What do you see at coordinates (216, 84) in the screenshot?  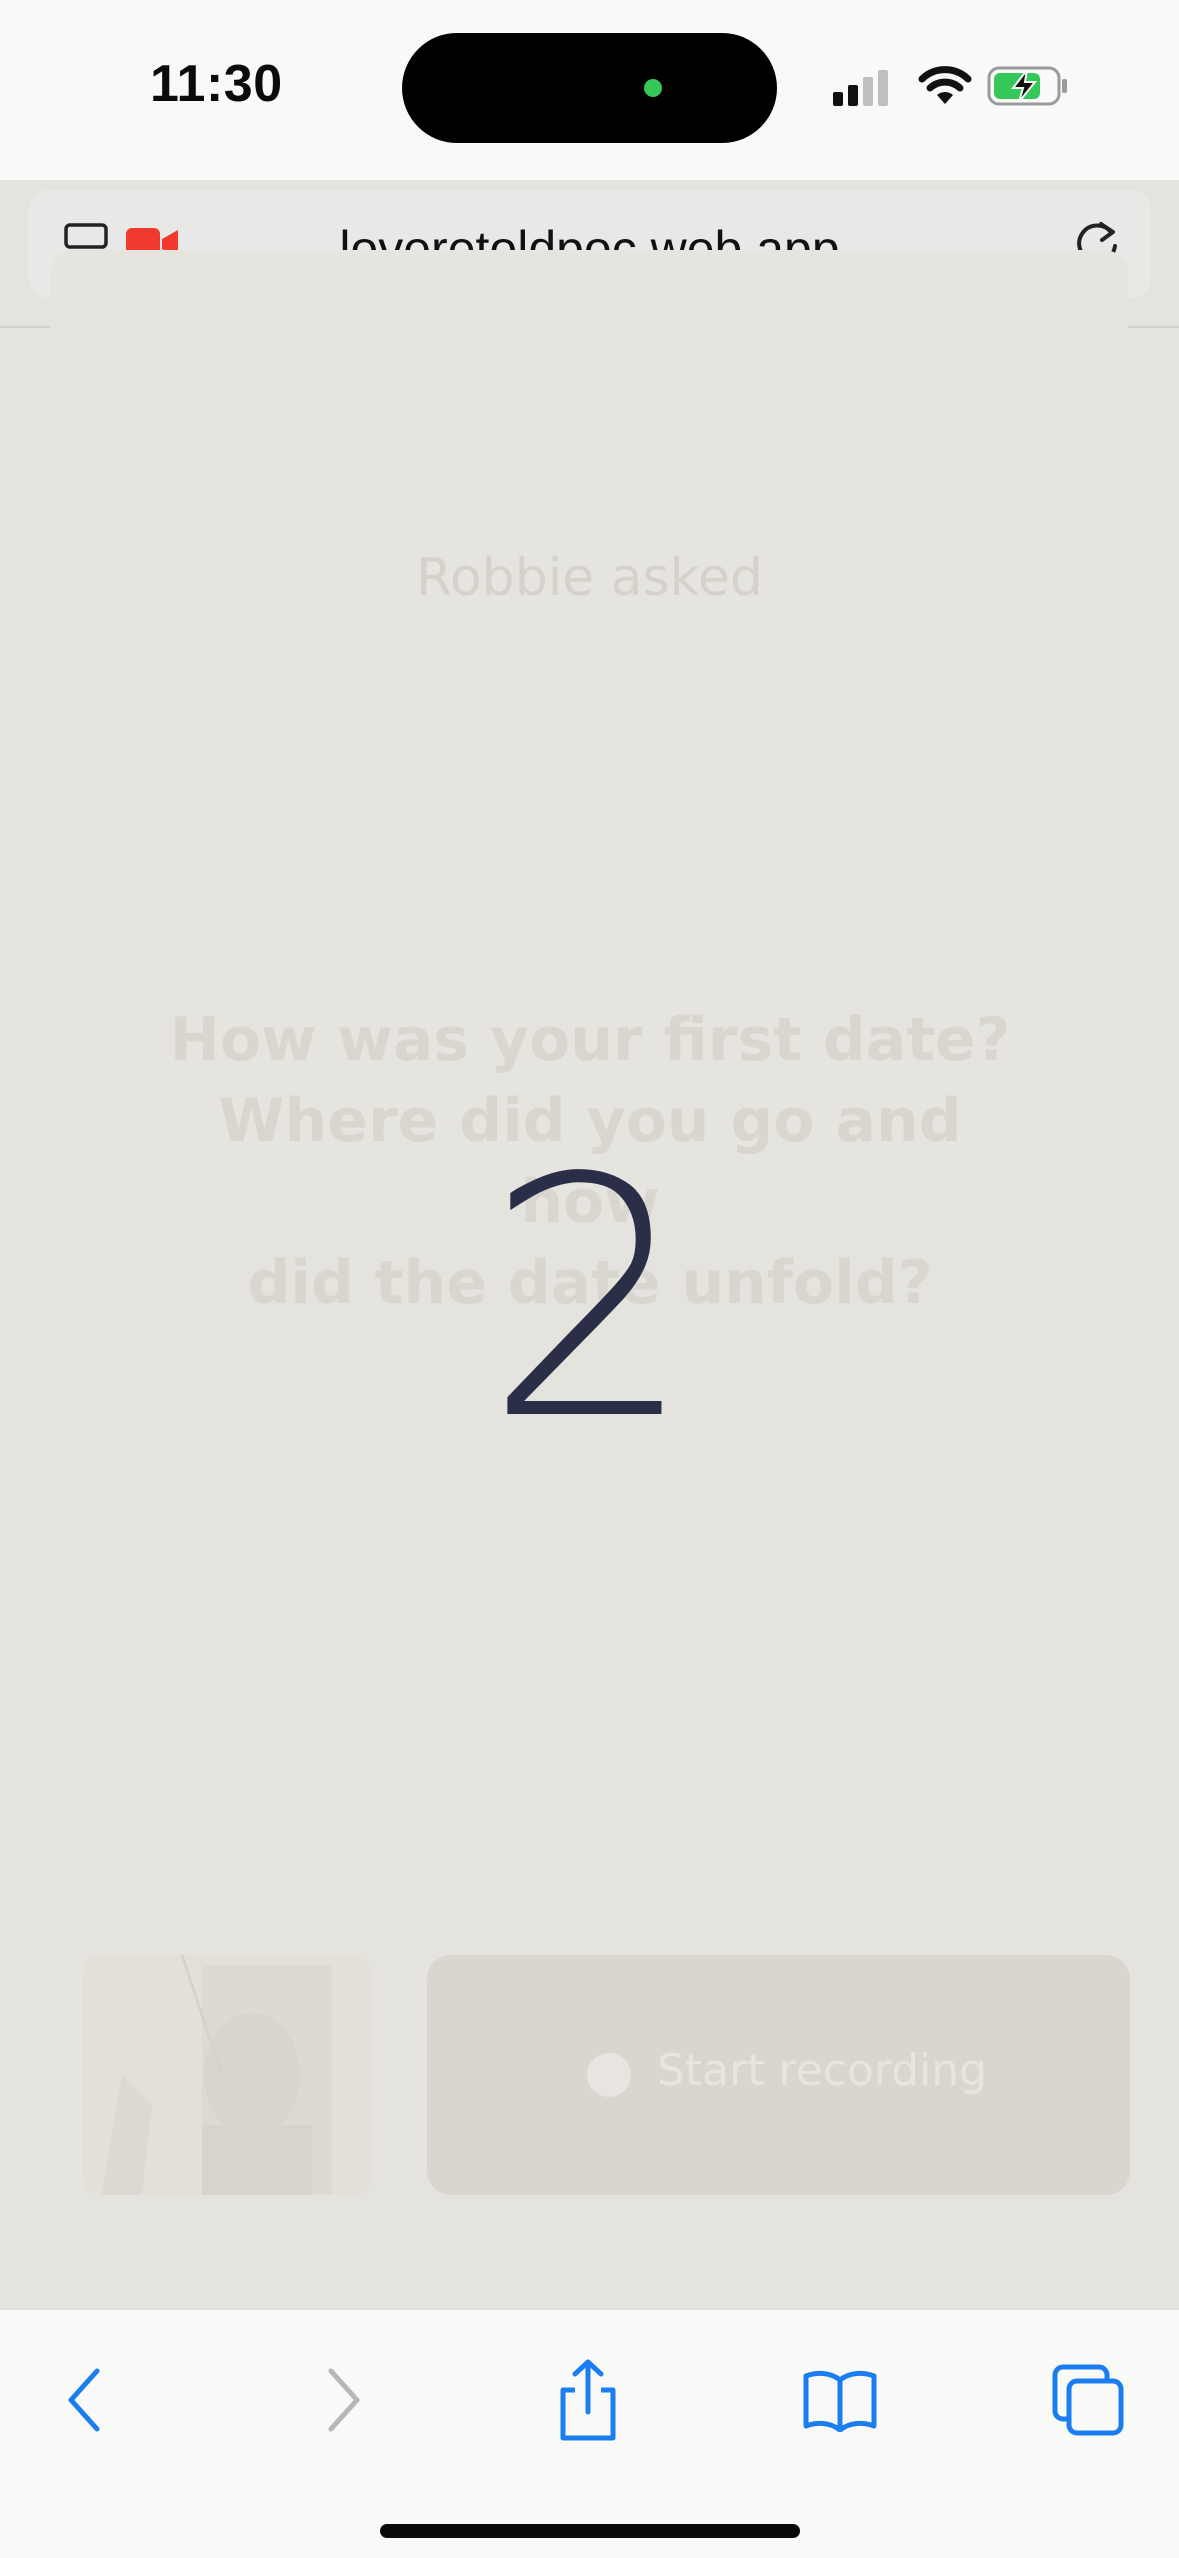 I see `status-time: 11:30` at bounding box center [216, 84].